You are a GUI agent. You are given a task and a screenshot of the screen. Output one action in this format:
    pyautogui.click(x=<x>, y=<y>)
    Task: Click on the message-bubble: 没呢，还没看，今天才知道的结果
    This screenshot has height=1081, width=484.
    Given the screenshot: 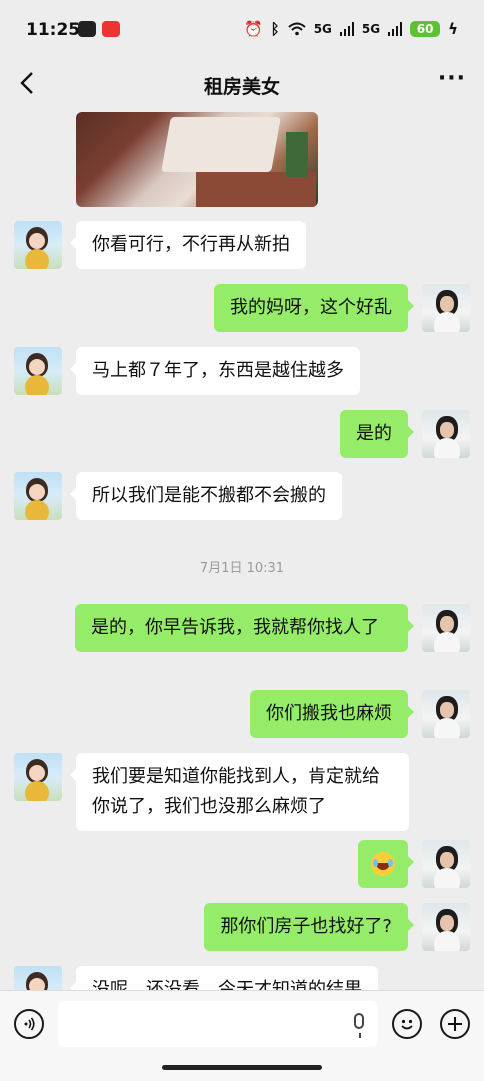 What is the action you would take?
    pyautogui.click(x=224, y=978)
    